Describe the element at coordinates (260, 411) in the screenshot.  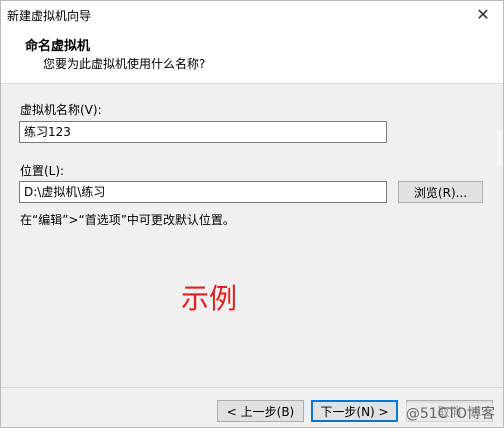
I see `back-button: < 上一步(B)` at that location.